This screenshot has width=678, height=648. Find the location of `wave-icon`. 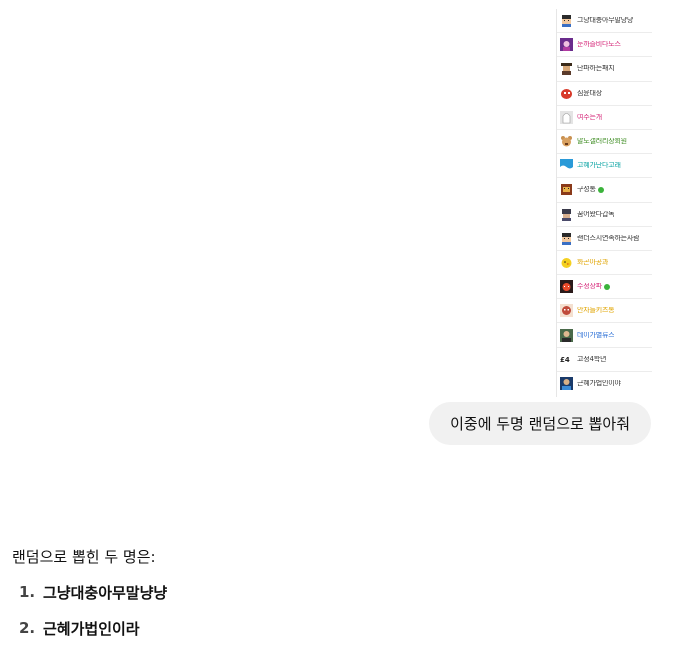

wave-icon is located at coordinates (566, 166).